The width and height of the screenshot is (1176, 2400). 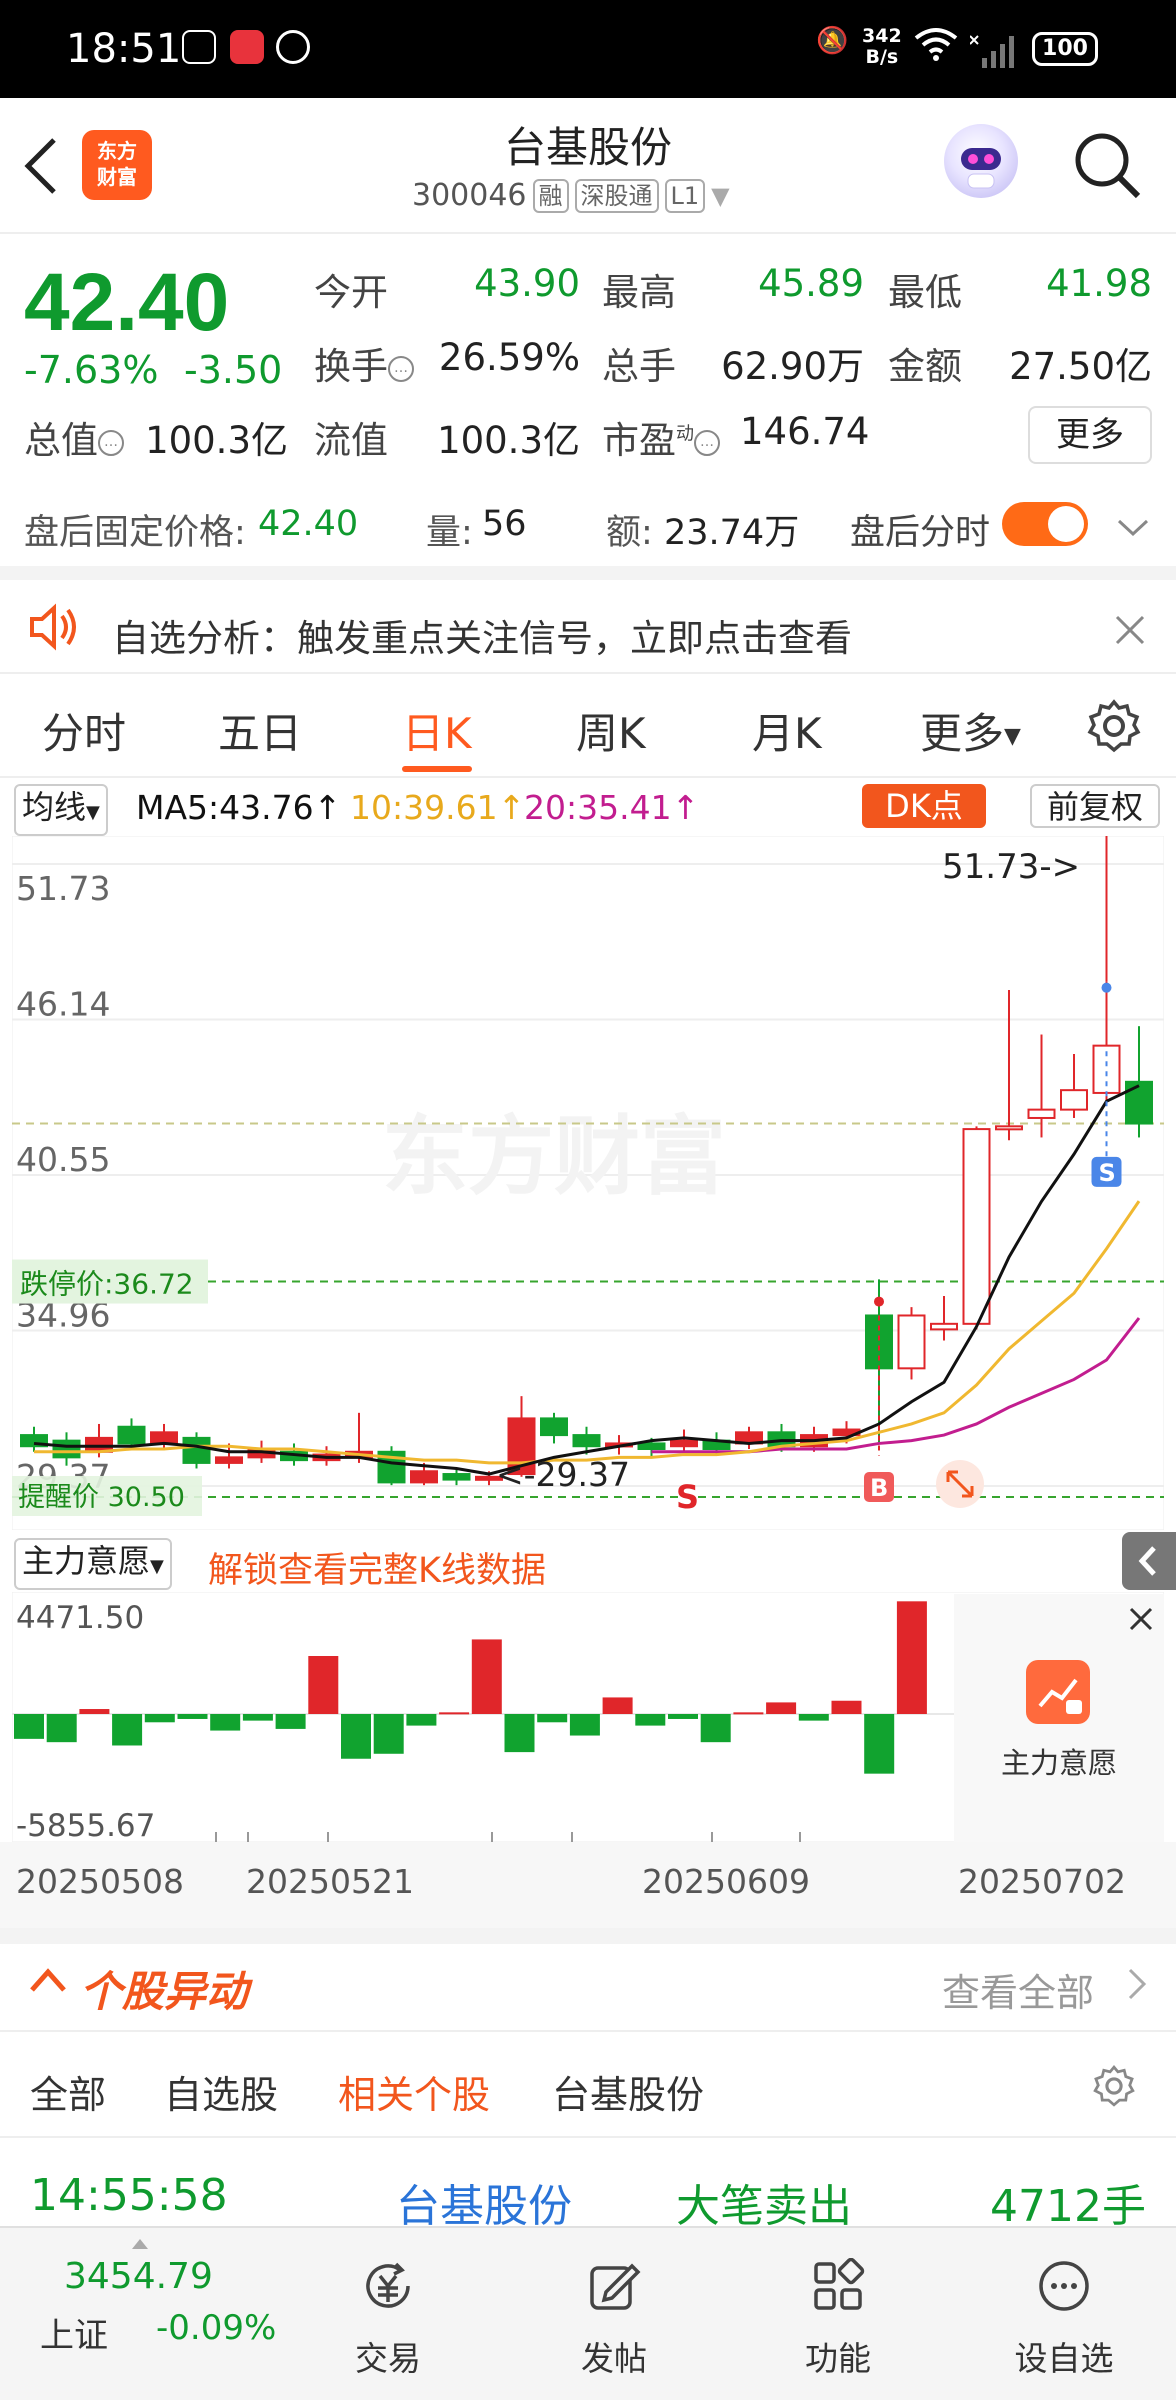 What do you see at coordinates (614, 2319) in the screenshot?
I see `nav-post: 发帖` at bounding box center [614, 2319].